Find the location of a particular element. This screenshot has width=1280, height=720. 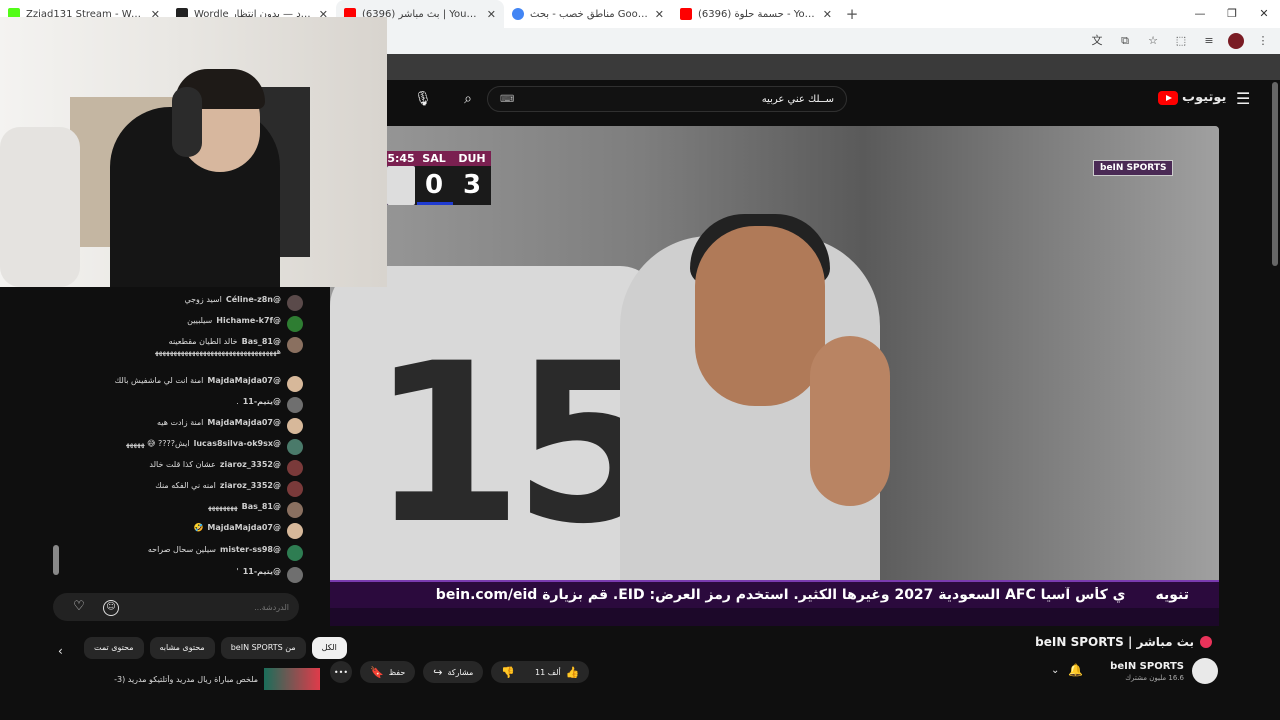

search-icon: ⌕ is located at coordinates (468, 99).